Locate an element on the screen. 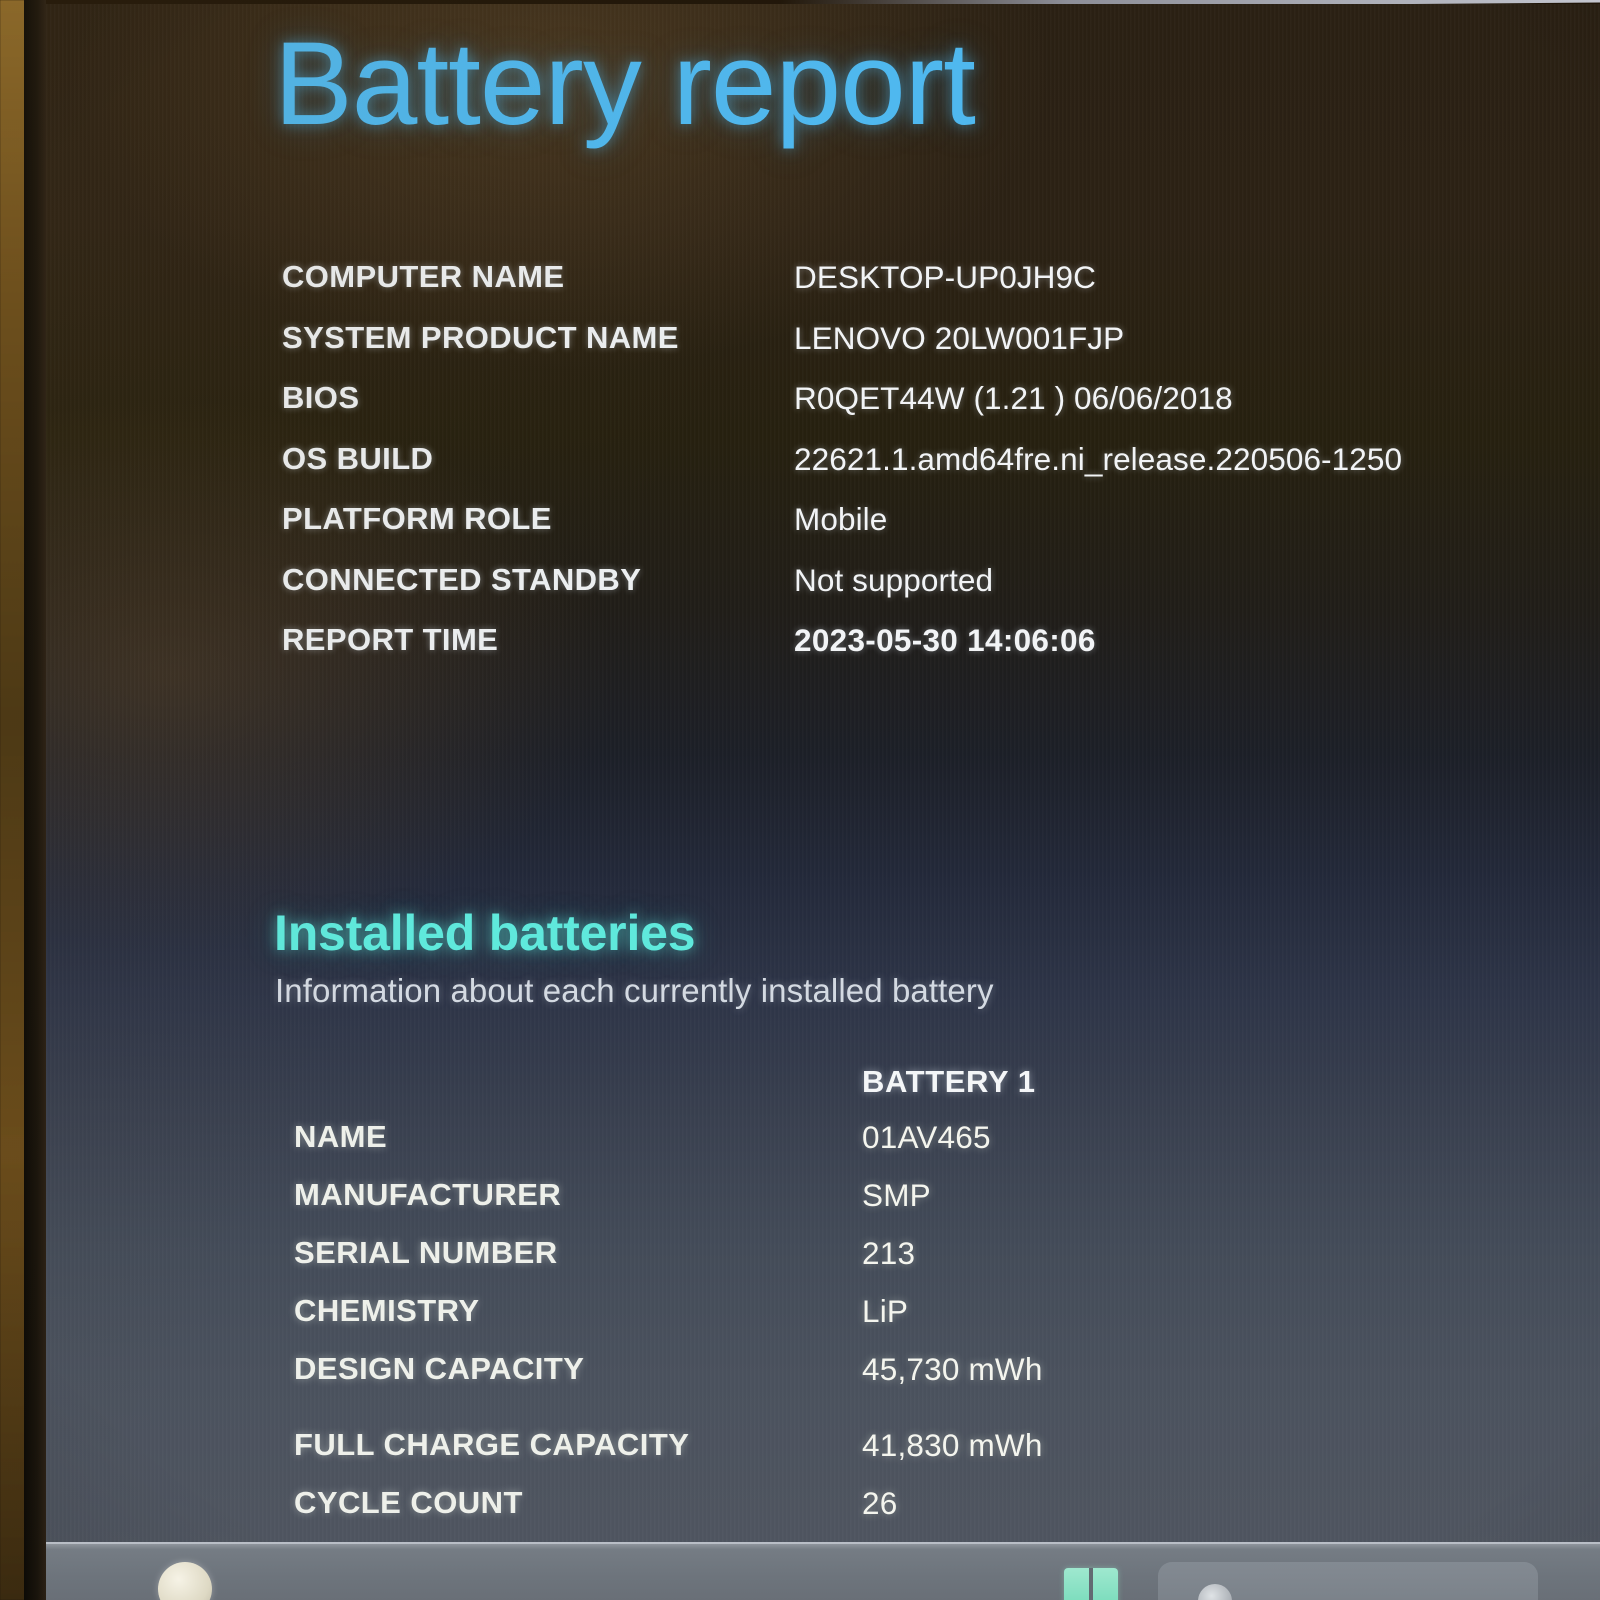  row-label-platform-role: PLATFORM ROLE is located at coordinates (417, 518).